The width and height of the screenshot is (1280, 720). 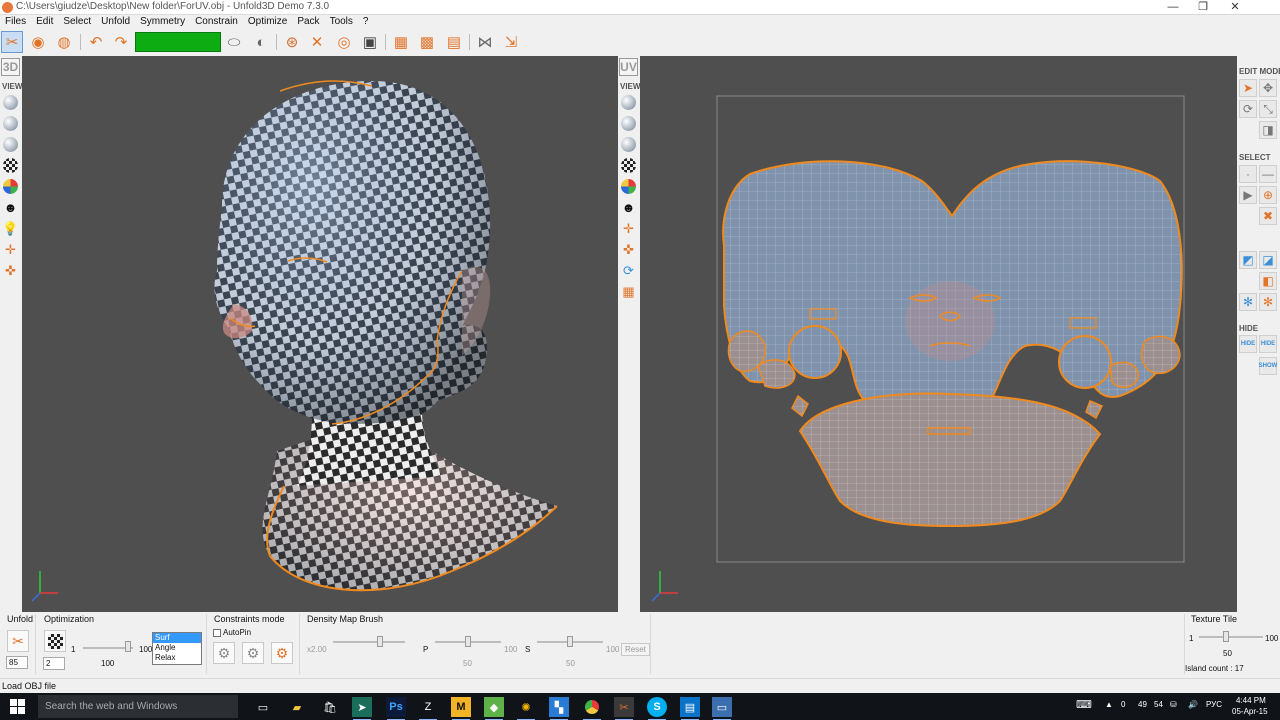 I want to click on unfold3d-task-icon: ✂, so click(x=624, y=708).